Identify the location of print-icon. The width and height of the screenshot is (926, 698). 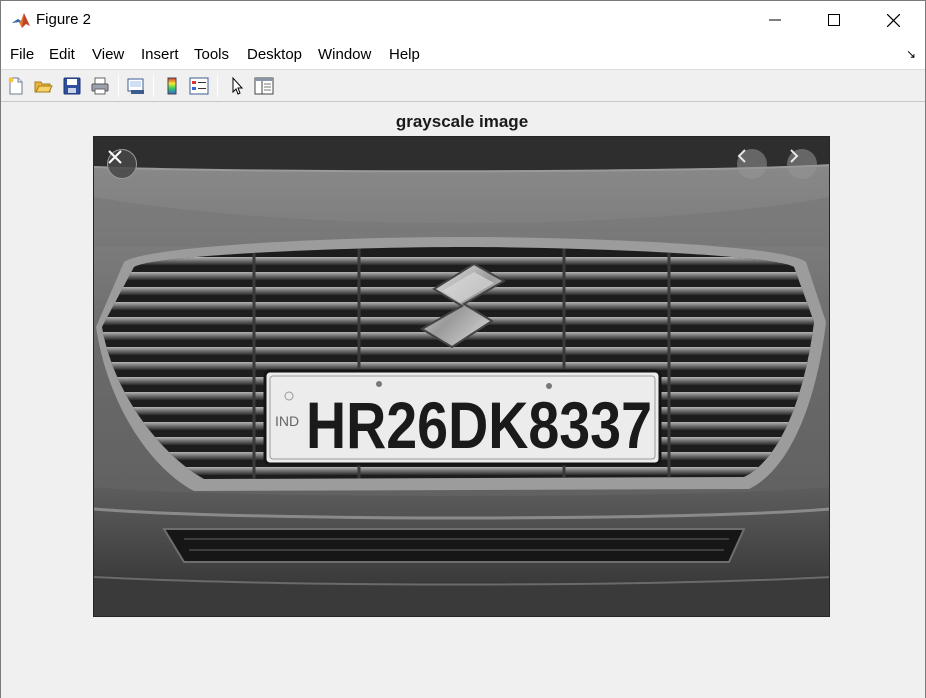
(100, 86).